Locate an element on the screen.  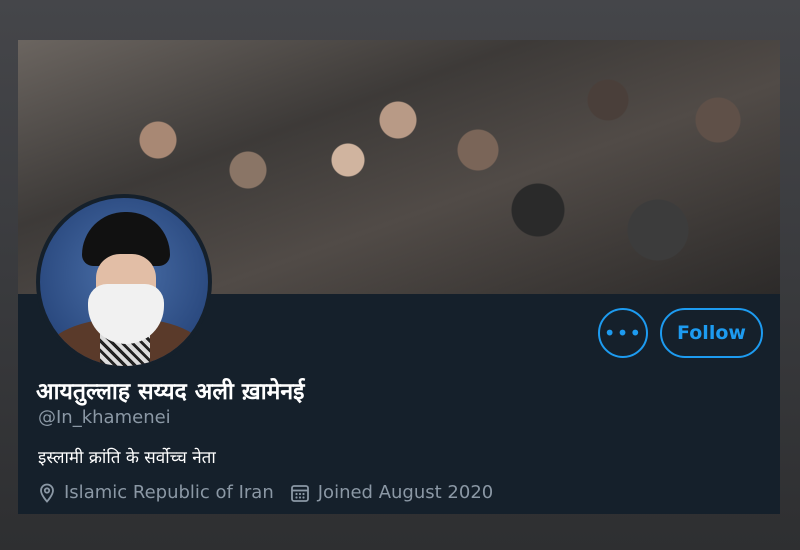
user-handle: @In_khamenei is located at coordinates (104, 417).